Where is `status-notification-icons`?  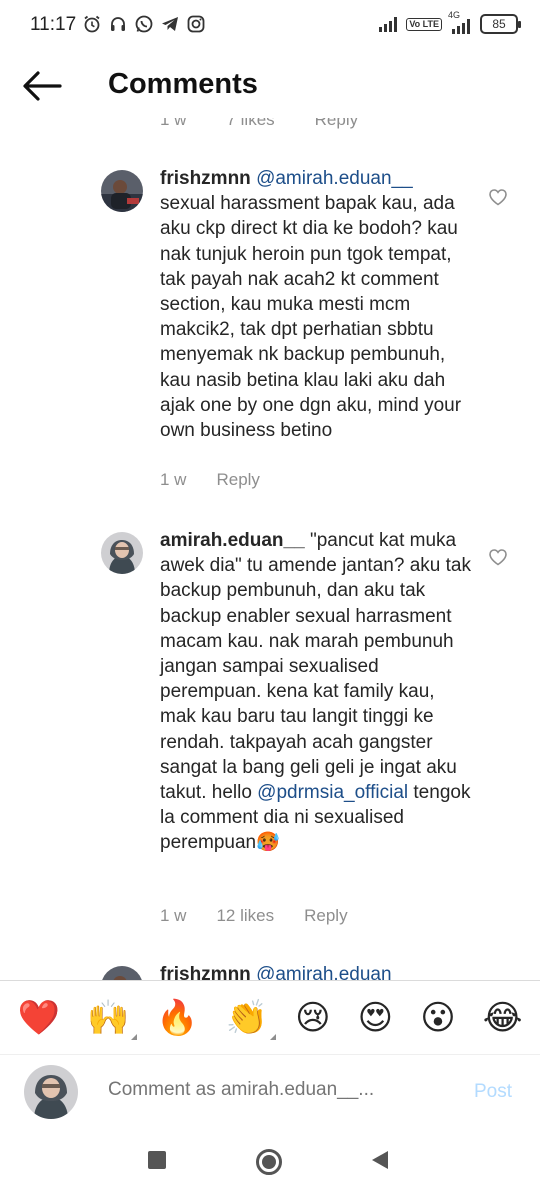
status-notification-icons is located at coordinates (144, 24).